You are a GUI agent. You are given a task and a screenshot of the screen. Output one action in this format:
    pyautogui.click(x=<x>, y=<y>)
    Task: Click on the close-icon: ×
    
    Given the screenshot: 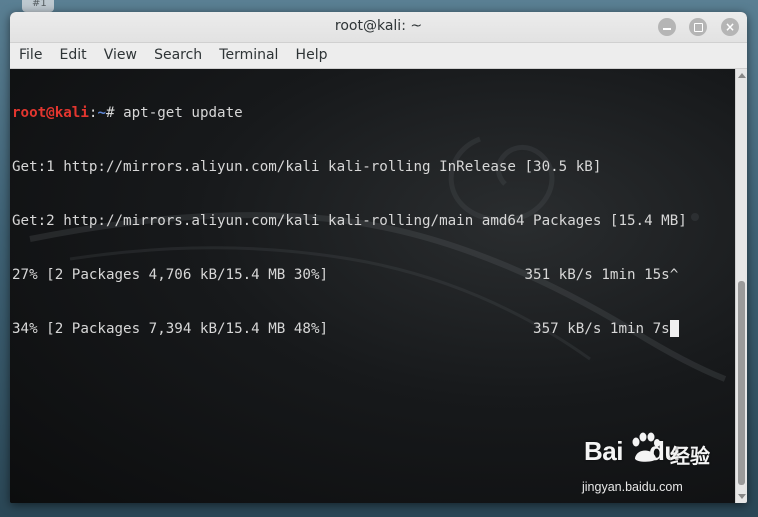 What is the action you would take?
    pyautogui.click(x=730, y=27)
    